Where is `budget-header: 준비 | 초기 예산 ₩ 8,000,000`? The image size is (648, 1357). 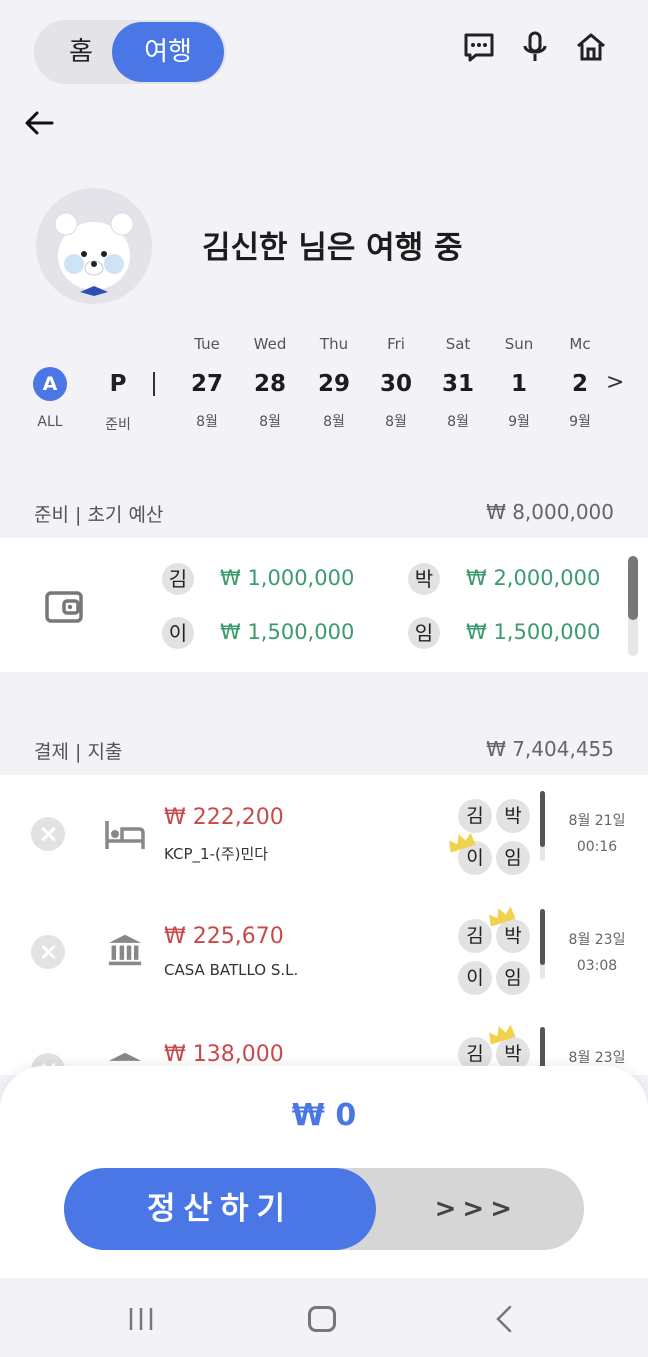
budget-header: 준비 | 초기 예산 ₩ 8,000,000 is located at coordinates (324, 512).